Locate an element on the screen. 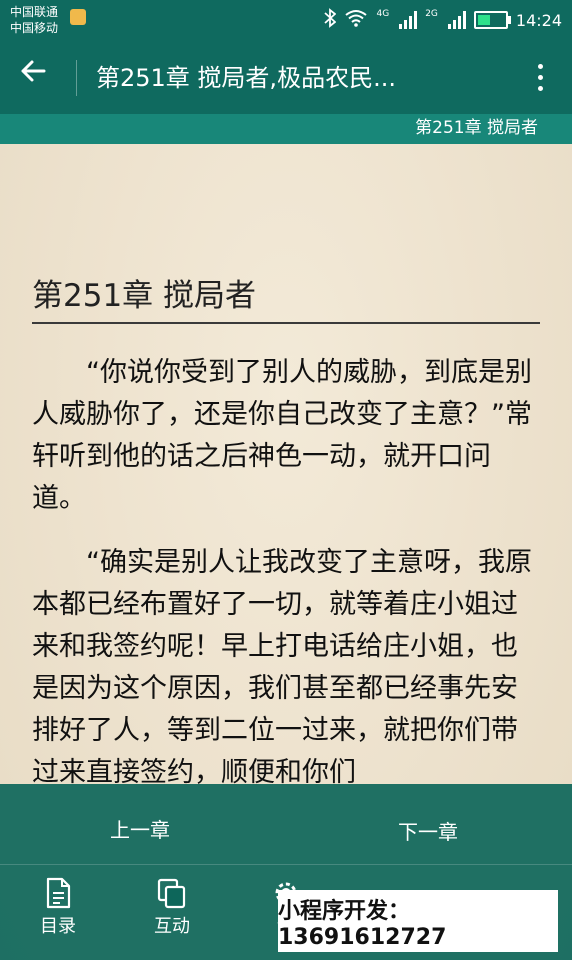  wifi-icon is located at coordinates (356, 20).